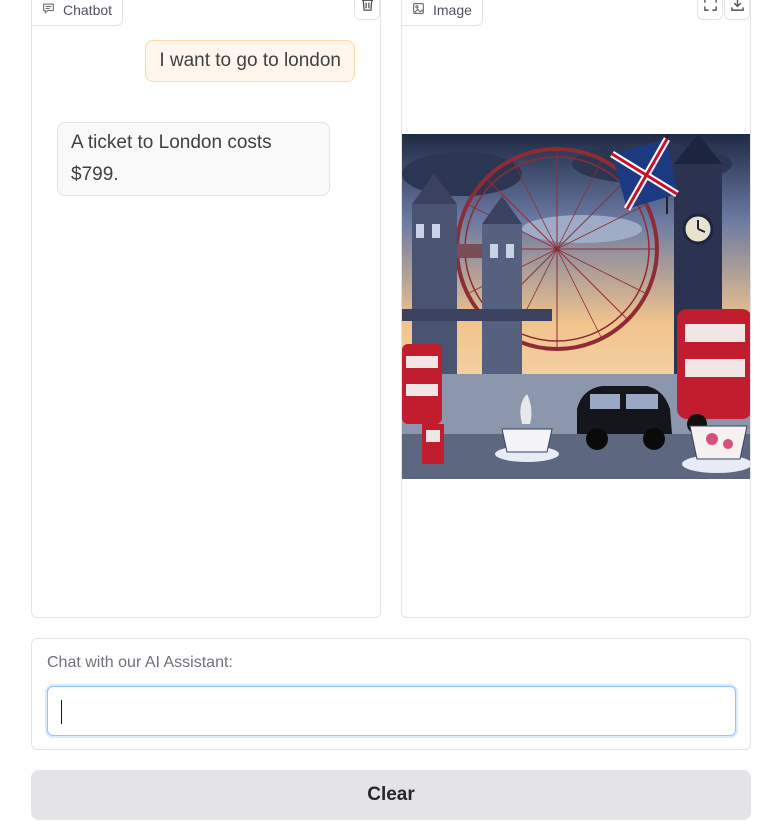 This screenshot has height=833, width=780. I want to click on fullscreen-button, so click(710, 10).